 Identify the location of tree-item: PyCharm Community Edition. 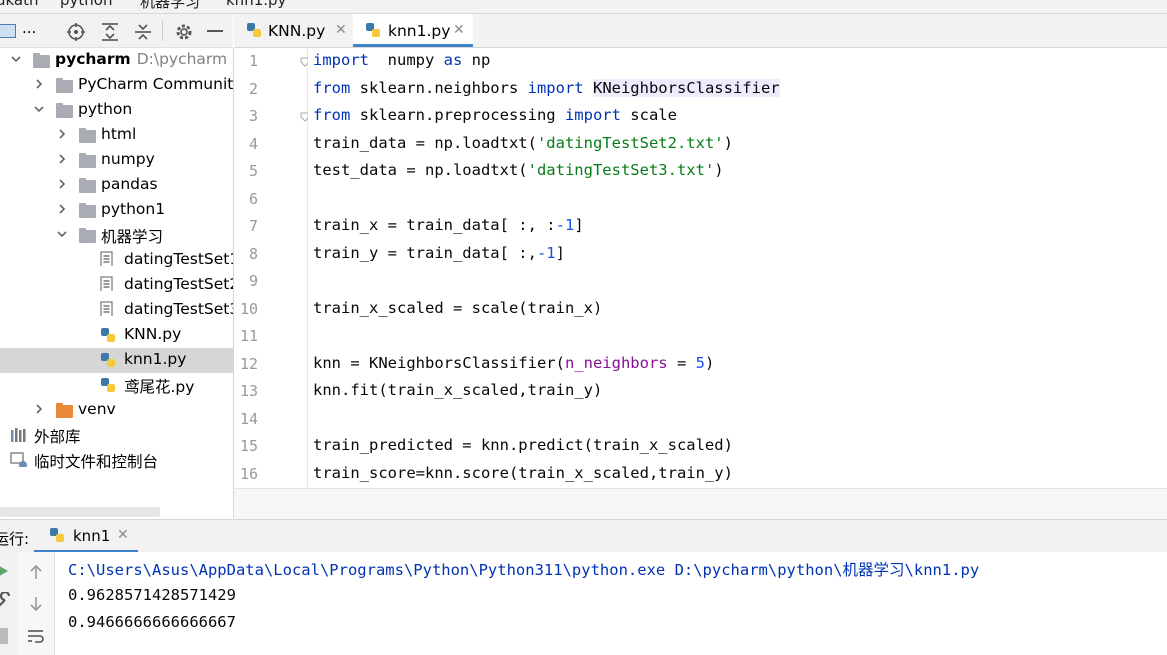
(116, 85).